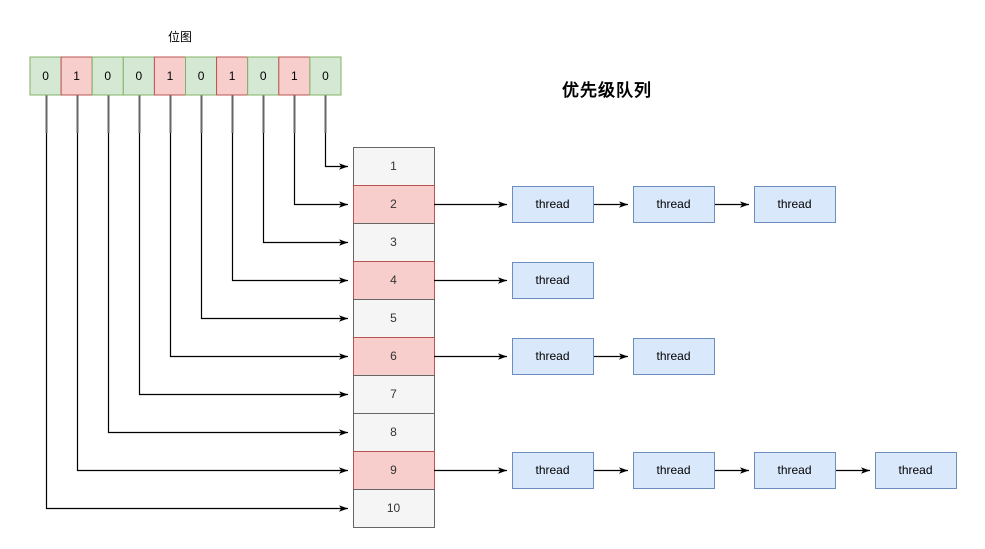  Describe the element at coordinates (186, 114) in the screenshot. I see `bitmap-drop-stubs` at that location.